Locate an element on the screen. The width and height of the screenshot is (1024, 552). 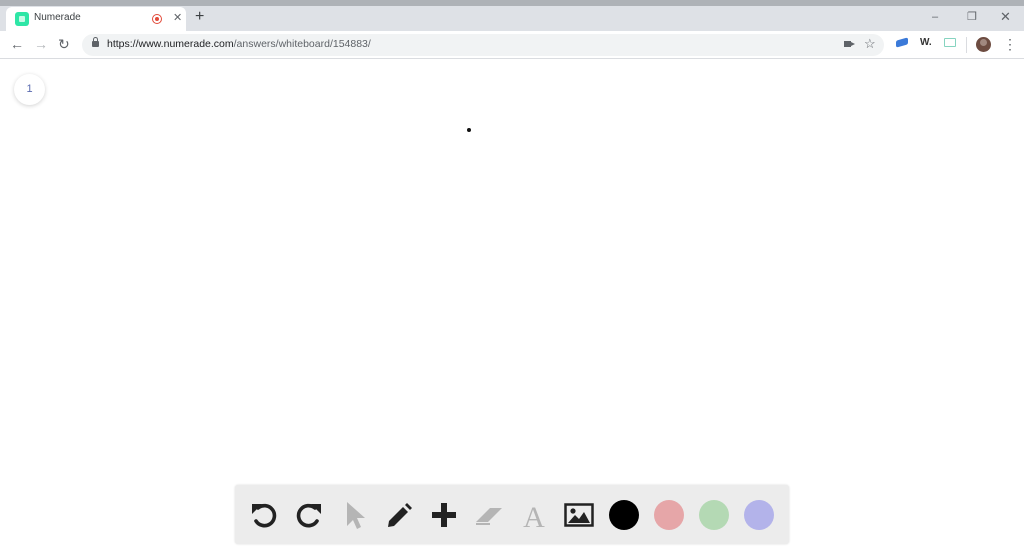
undo-button is located at coordinates (264, 515).